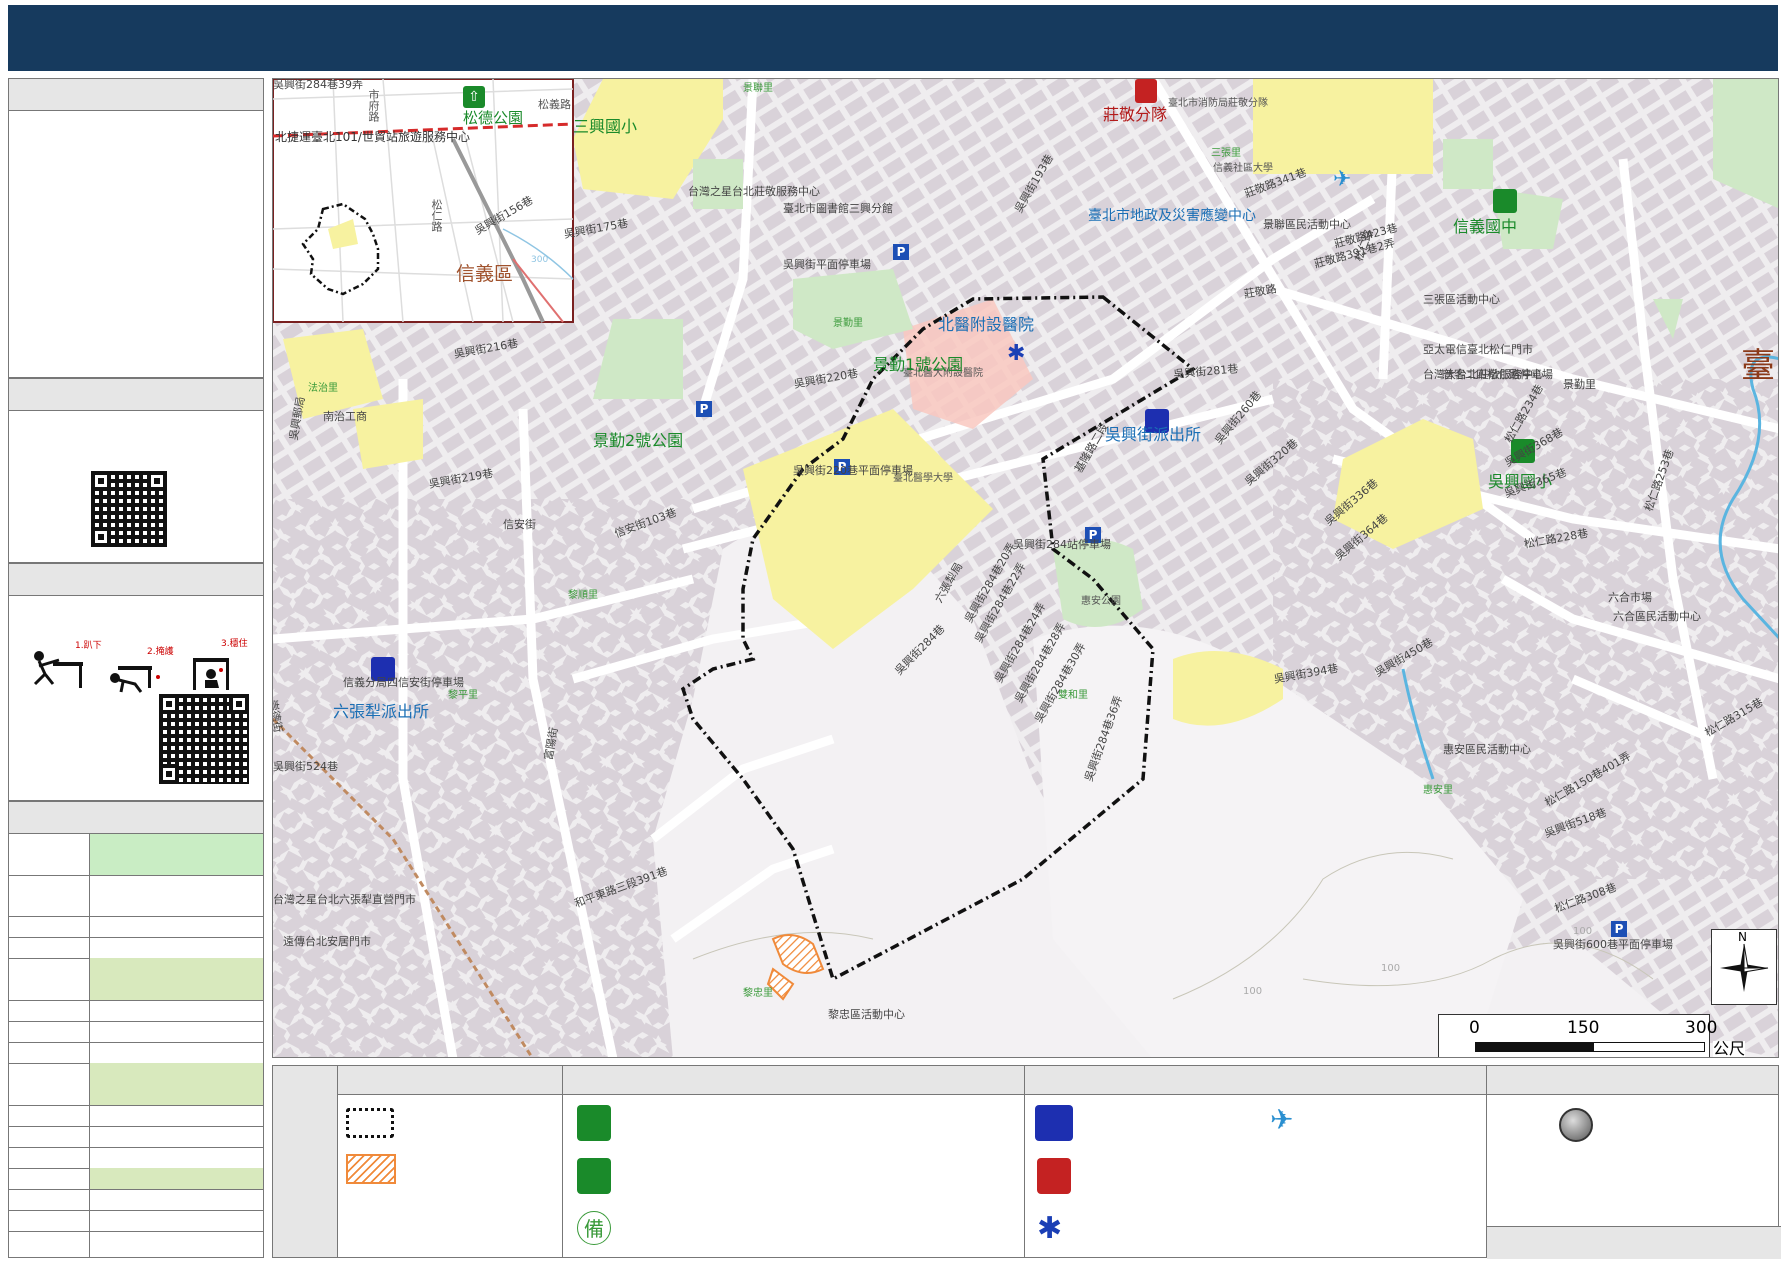 The height and width of the screenshot is (1263, 1786). Describe the element at coordinates (1343, 126) in the screenshot. I see `school-area` at that location.